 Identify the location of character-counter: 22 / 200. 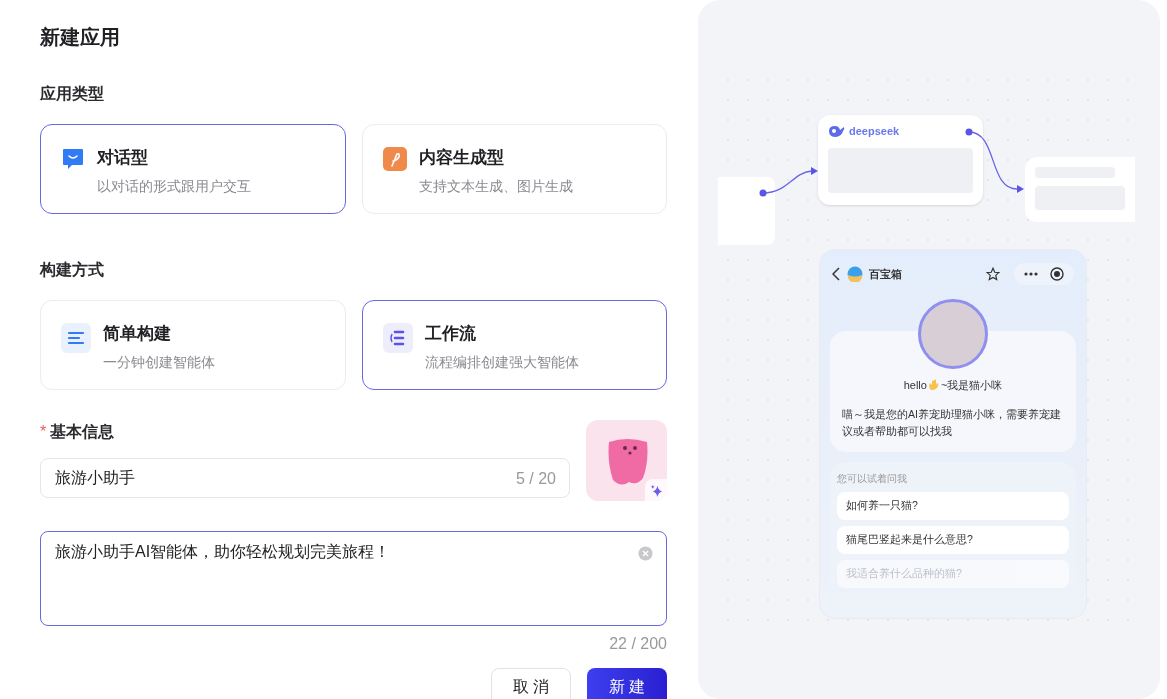
(638, 644).